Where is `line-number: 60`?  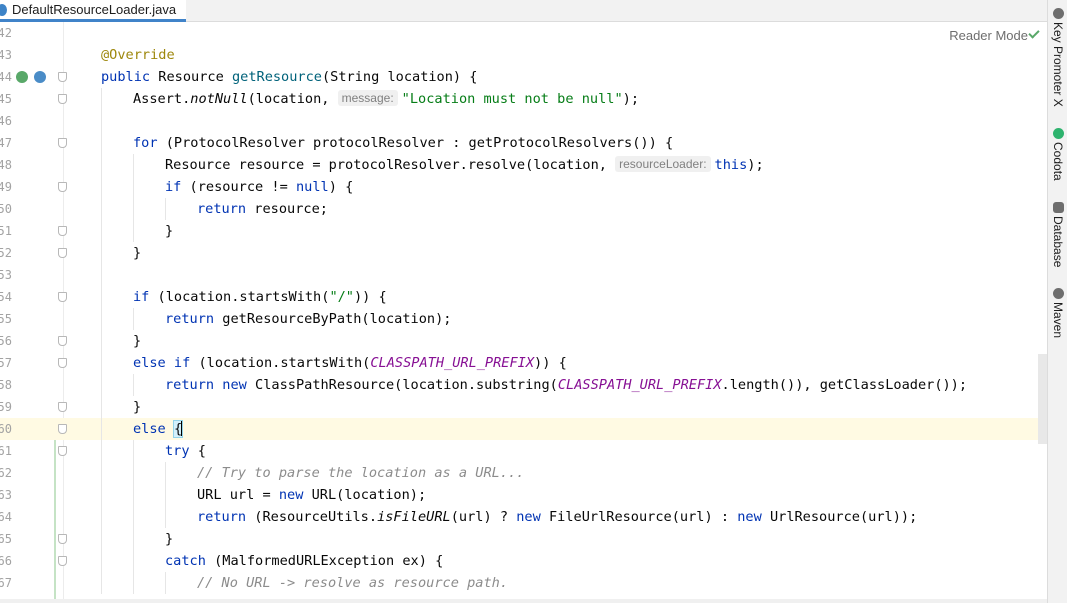 line-number: 60 is located at coordinates (6, 429).